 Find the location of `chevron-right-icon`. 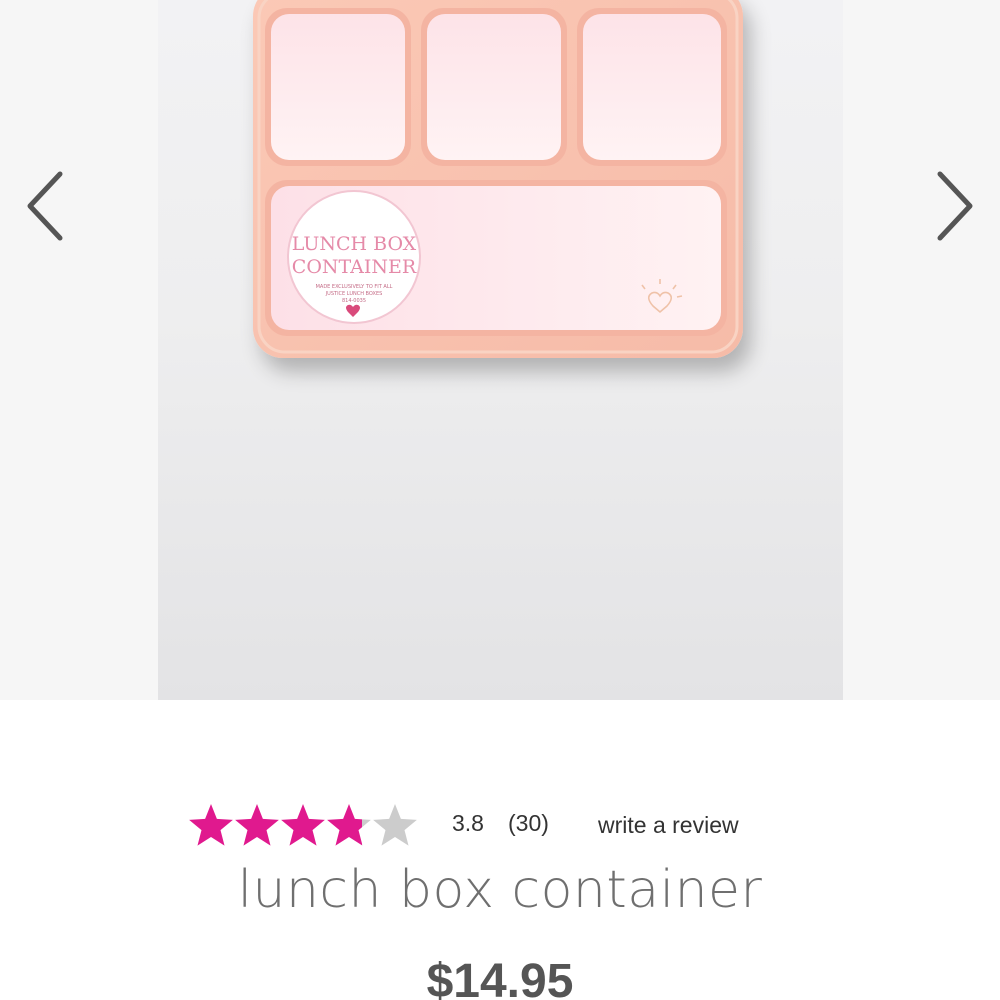

chevron-right-icon is located at coordinates (955, 206).